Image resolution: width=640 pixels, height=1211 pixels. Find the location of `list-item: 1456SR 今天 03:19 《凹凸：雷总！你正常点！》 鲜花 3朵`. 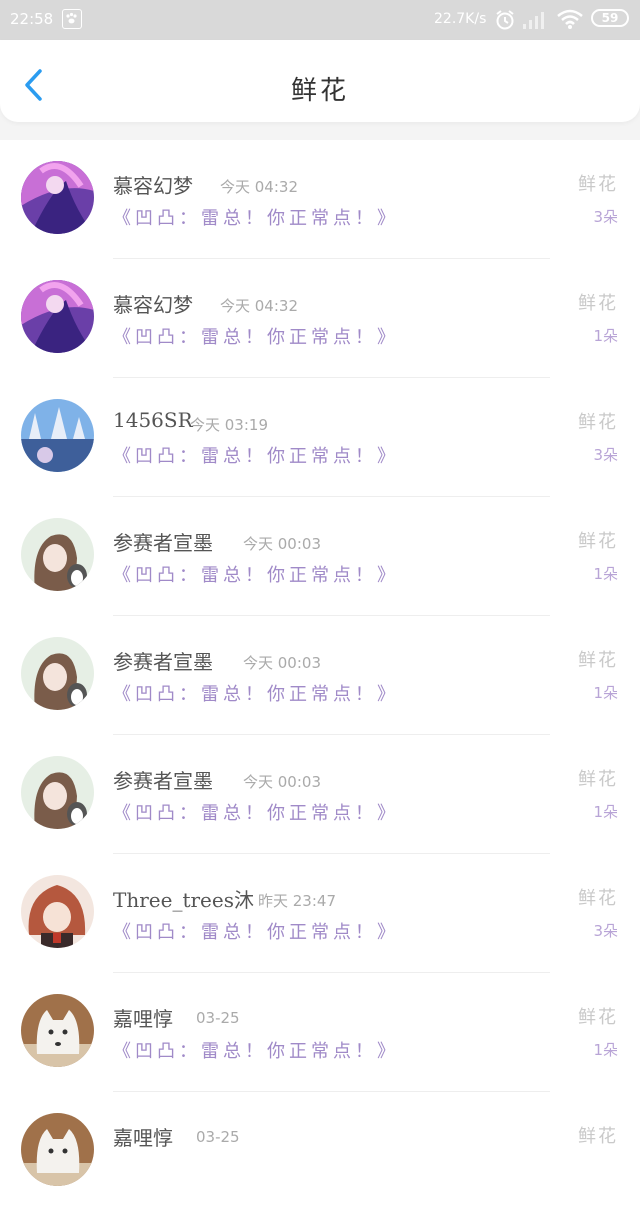

list-item: 1456SR 今天 03:19 《凹凸：雷总！你正常点！》 鲜花 3朵 is located at coordinates (320, 437).